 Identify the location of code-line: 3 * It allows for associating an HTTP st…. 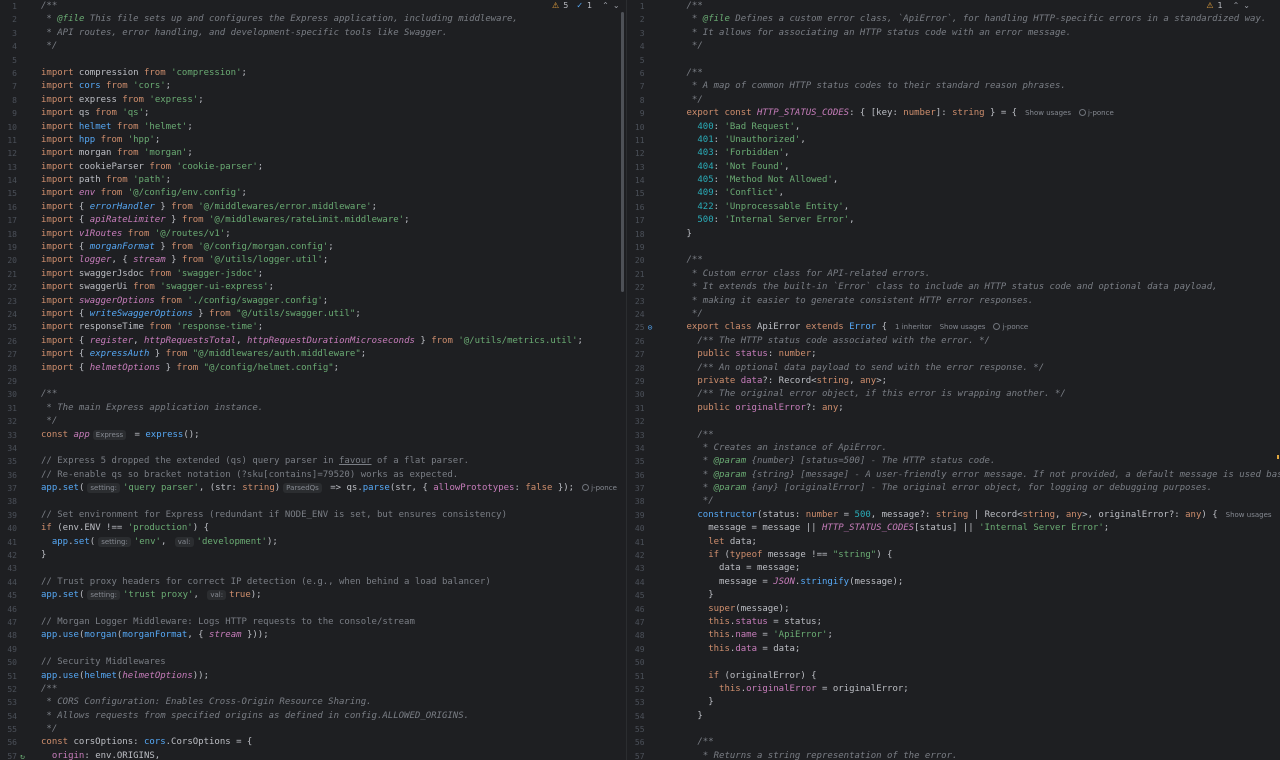
(954, 33).